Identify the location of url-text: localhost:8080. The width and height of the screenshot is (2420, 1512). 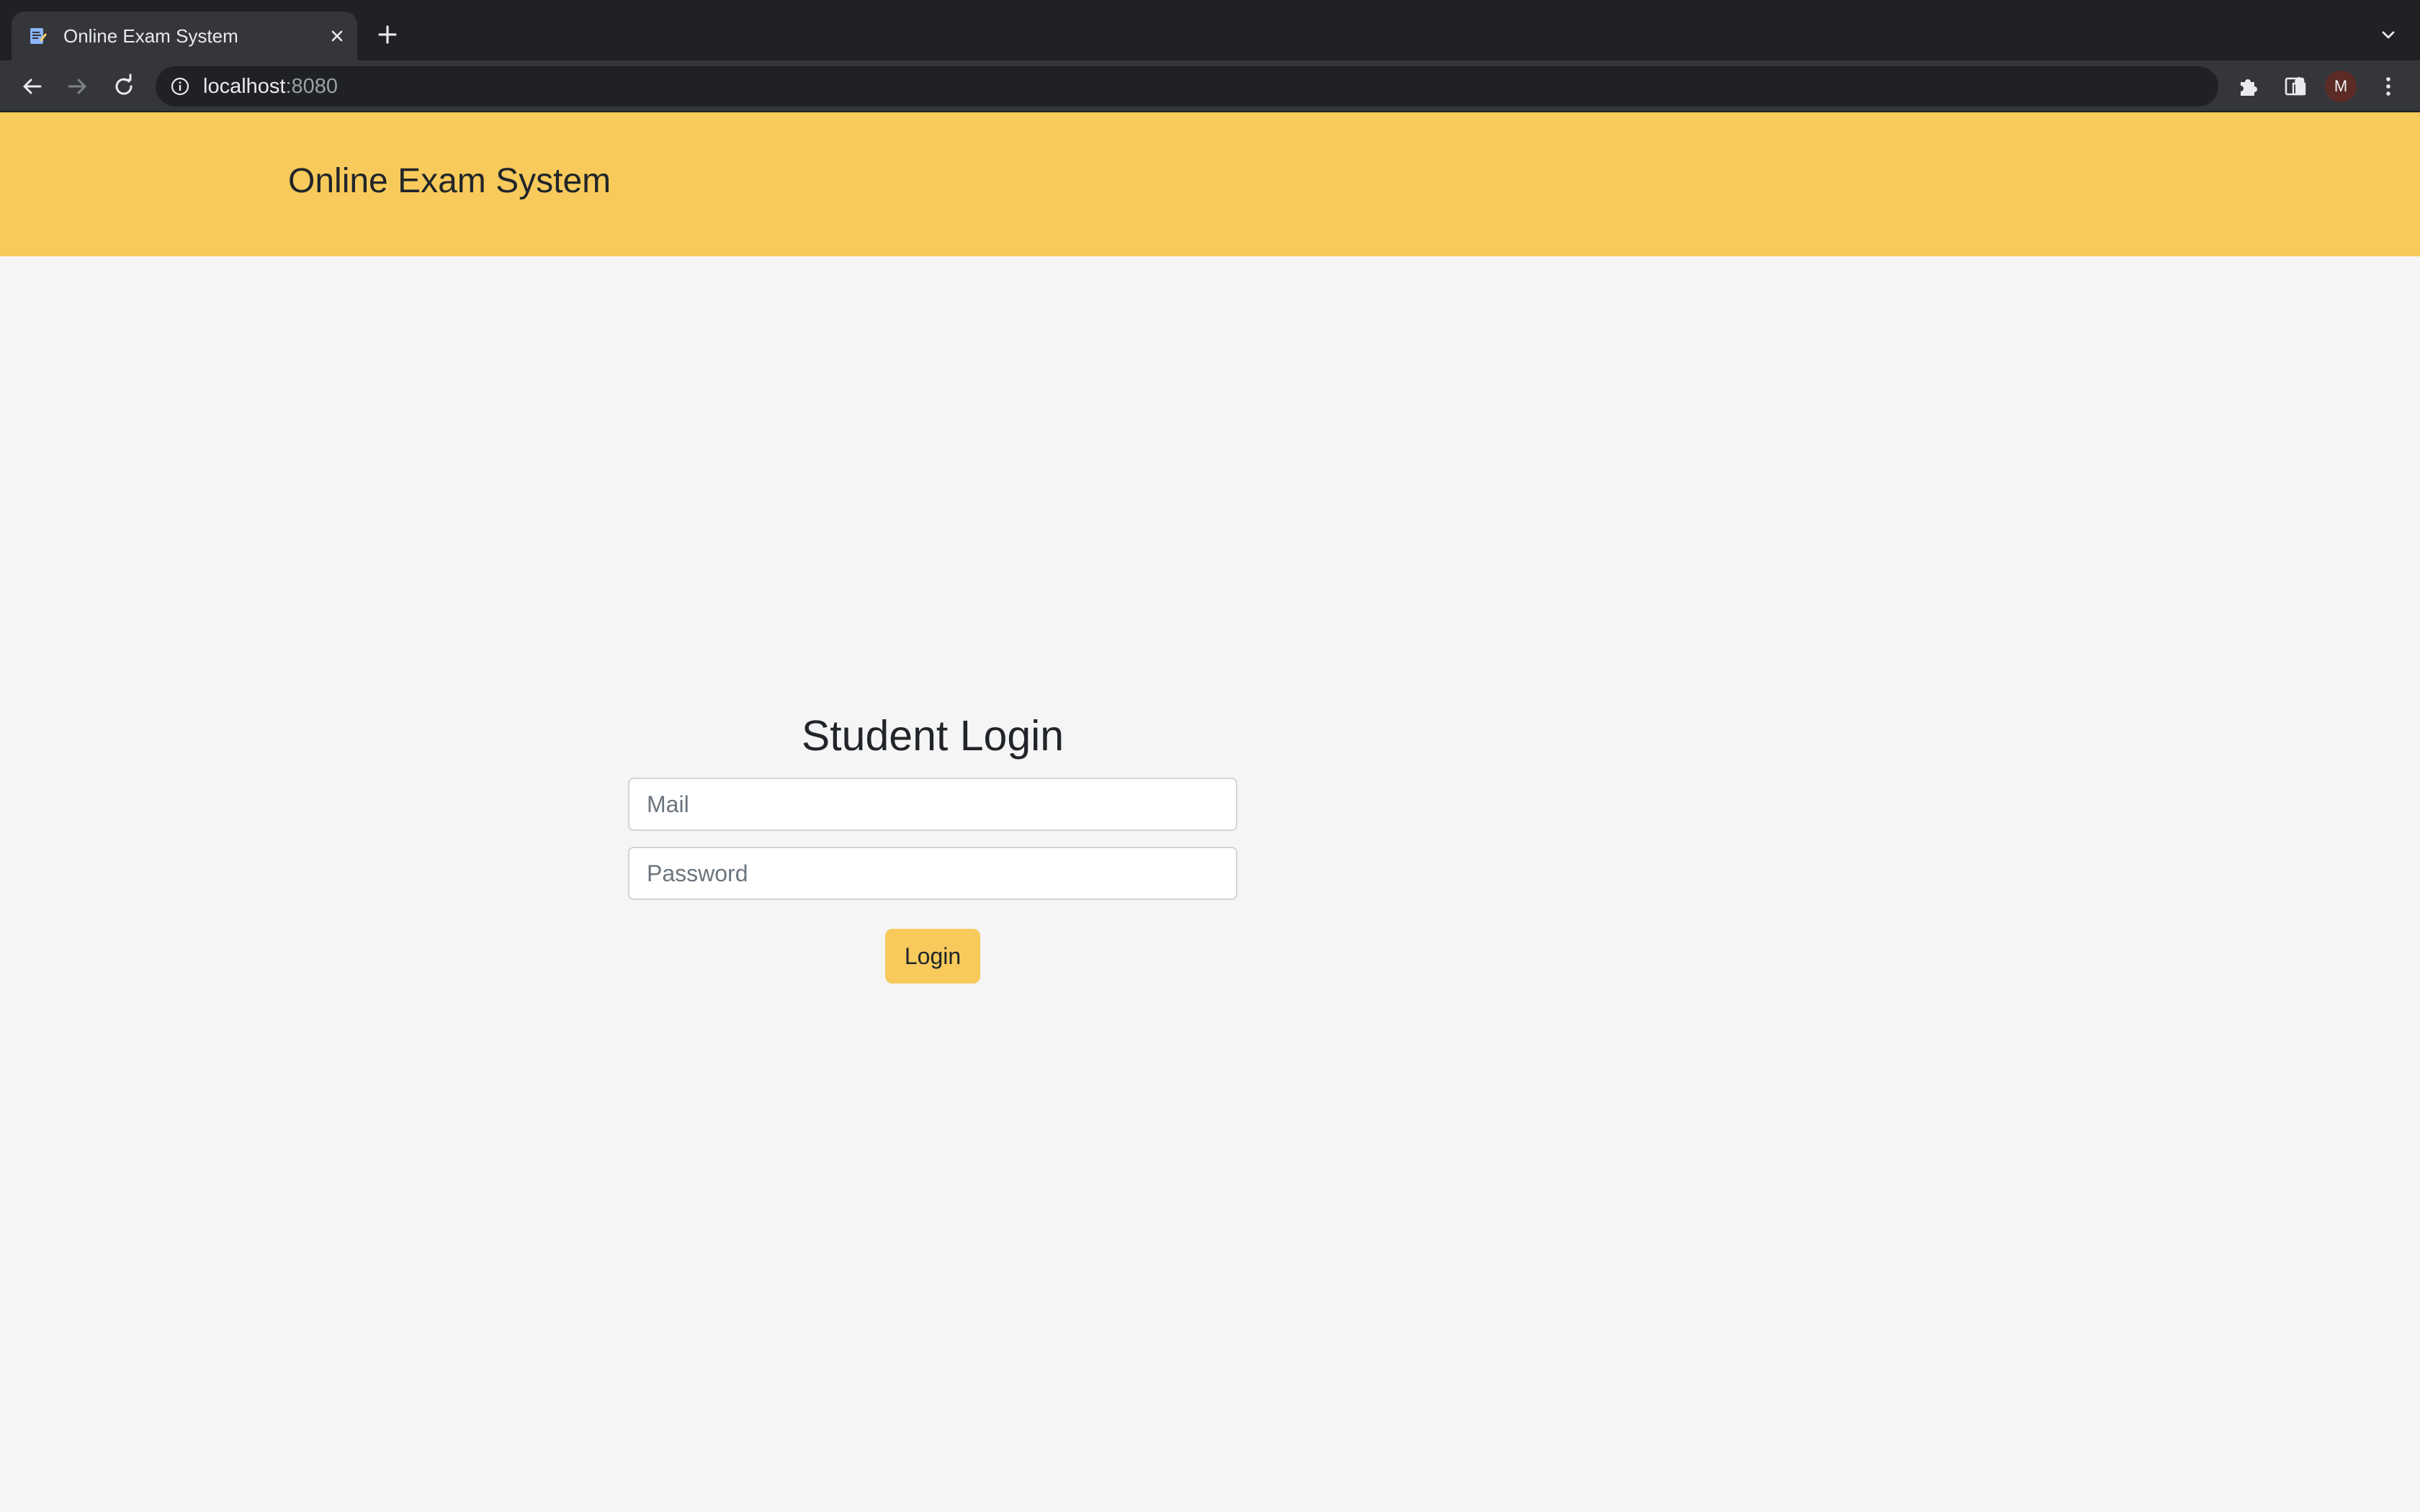
(270, 86).